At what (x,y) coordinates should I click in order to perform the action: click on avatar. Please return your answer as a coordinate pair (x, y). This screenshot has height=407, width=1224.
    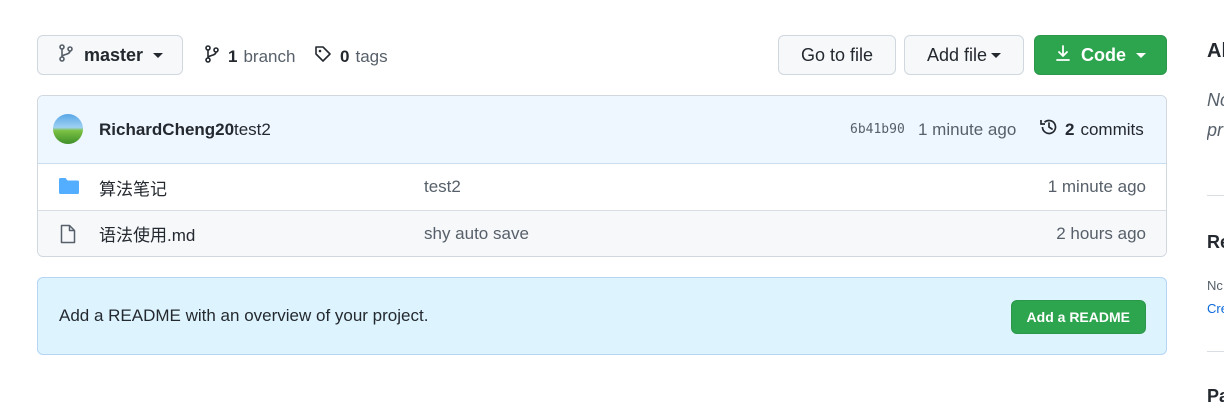
    Looking at the image, I should click on (68, 129).